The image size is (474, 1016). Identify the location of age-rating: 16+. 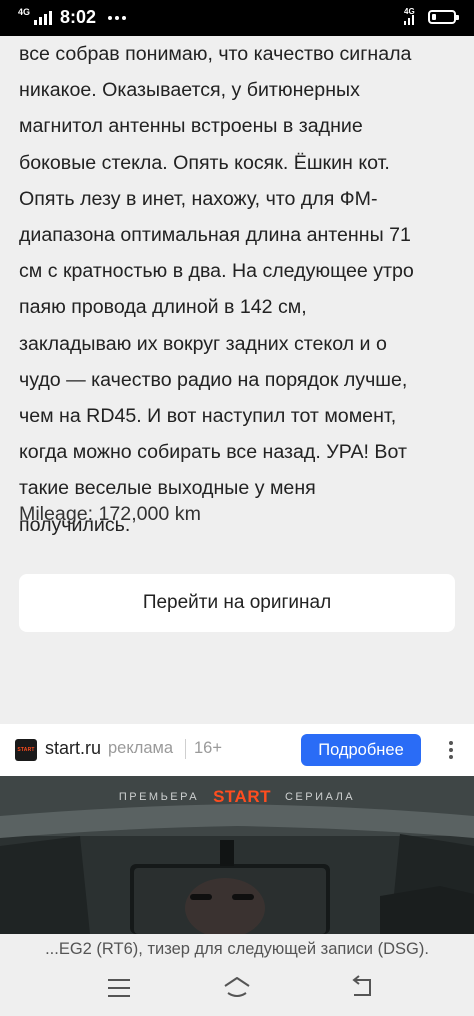
(208, 748).